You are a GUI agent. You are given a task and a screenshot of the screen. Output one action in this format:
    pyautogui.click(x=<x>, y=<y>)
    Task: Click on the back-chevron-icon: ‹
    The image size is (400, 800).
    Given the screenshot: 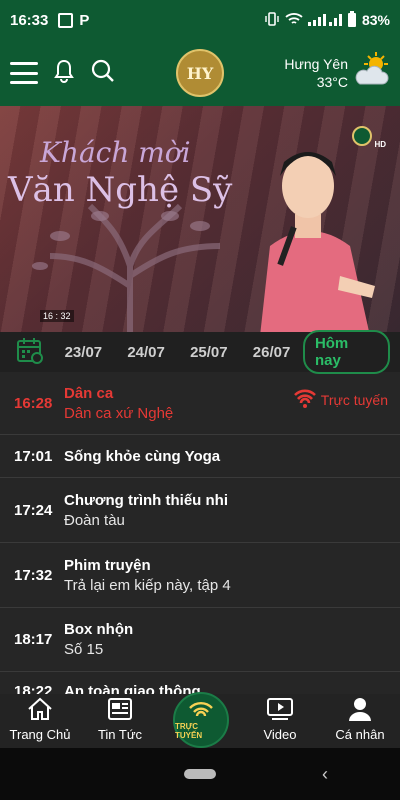 What is the action you would take?
    pyautogui.click(x=325, y=774)
    